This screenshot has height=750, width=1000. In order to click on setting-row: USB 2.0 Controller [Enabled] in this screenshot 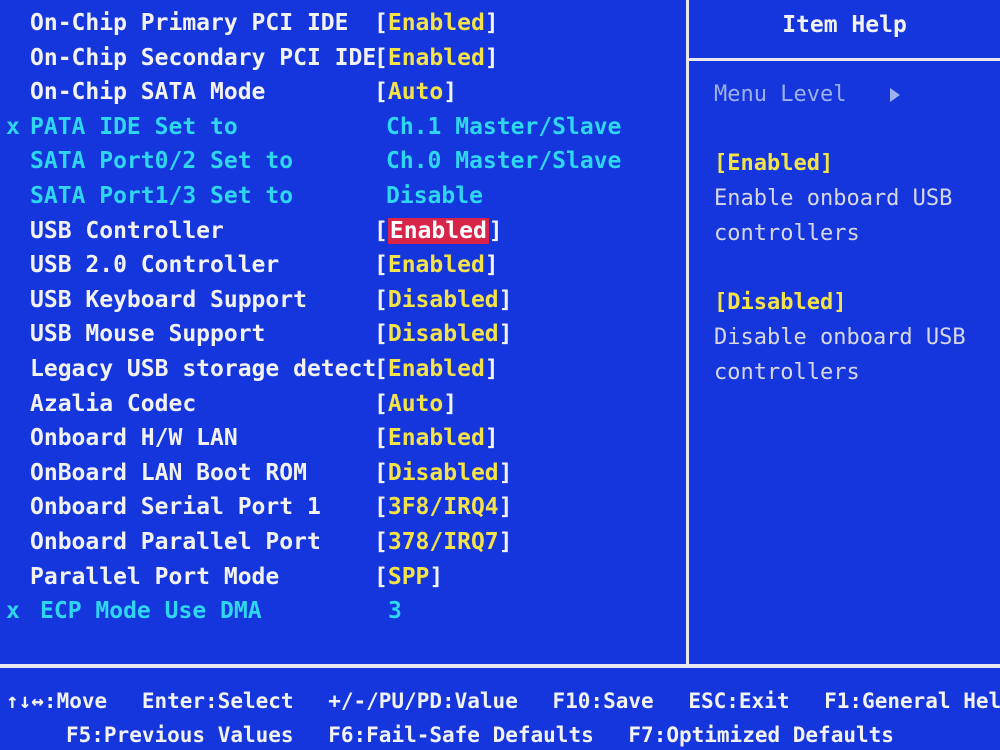, I will do `click(343, 265)`.